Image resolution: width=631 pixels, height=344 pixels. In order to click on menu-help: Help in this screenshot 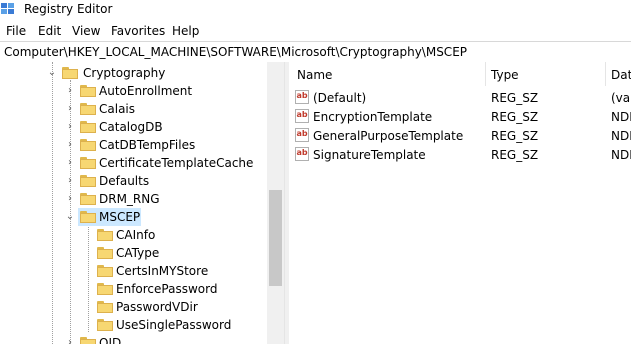, I will do `click(185, 31)`.